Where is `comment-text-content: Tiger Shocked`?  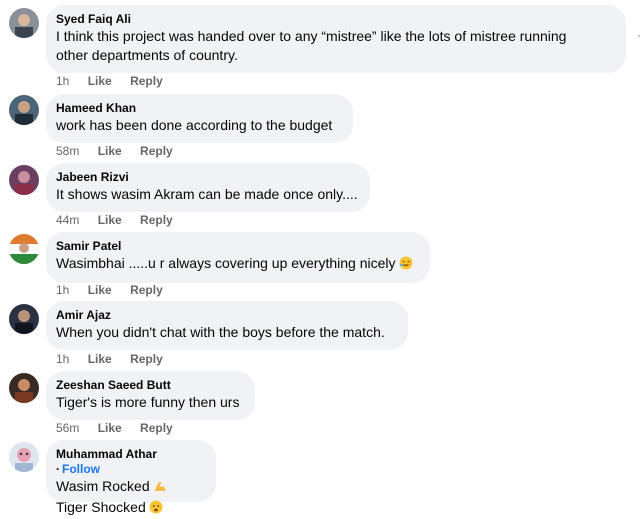 comment-text-content: Tiger Shocked is located at coordinates (101, 507).